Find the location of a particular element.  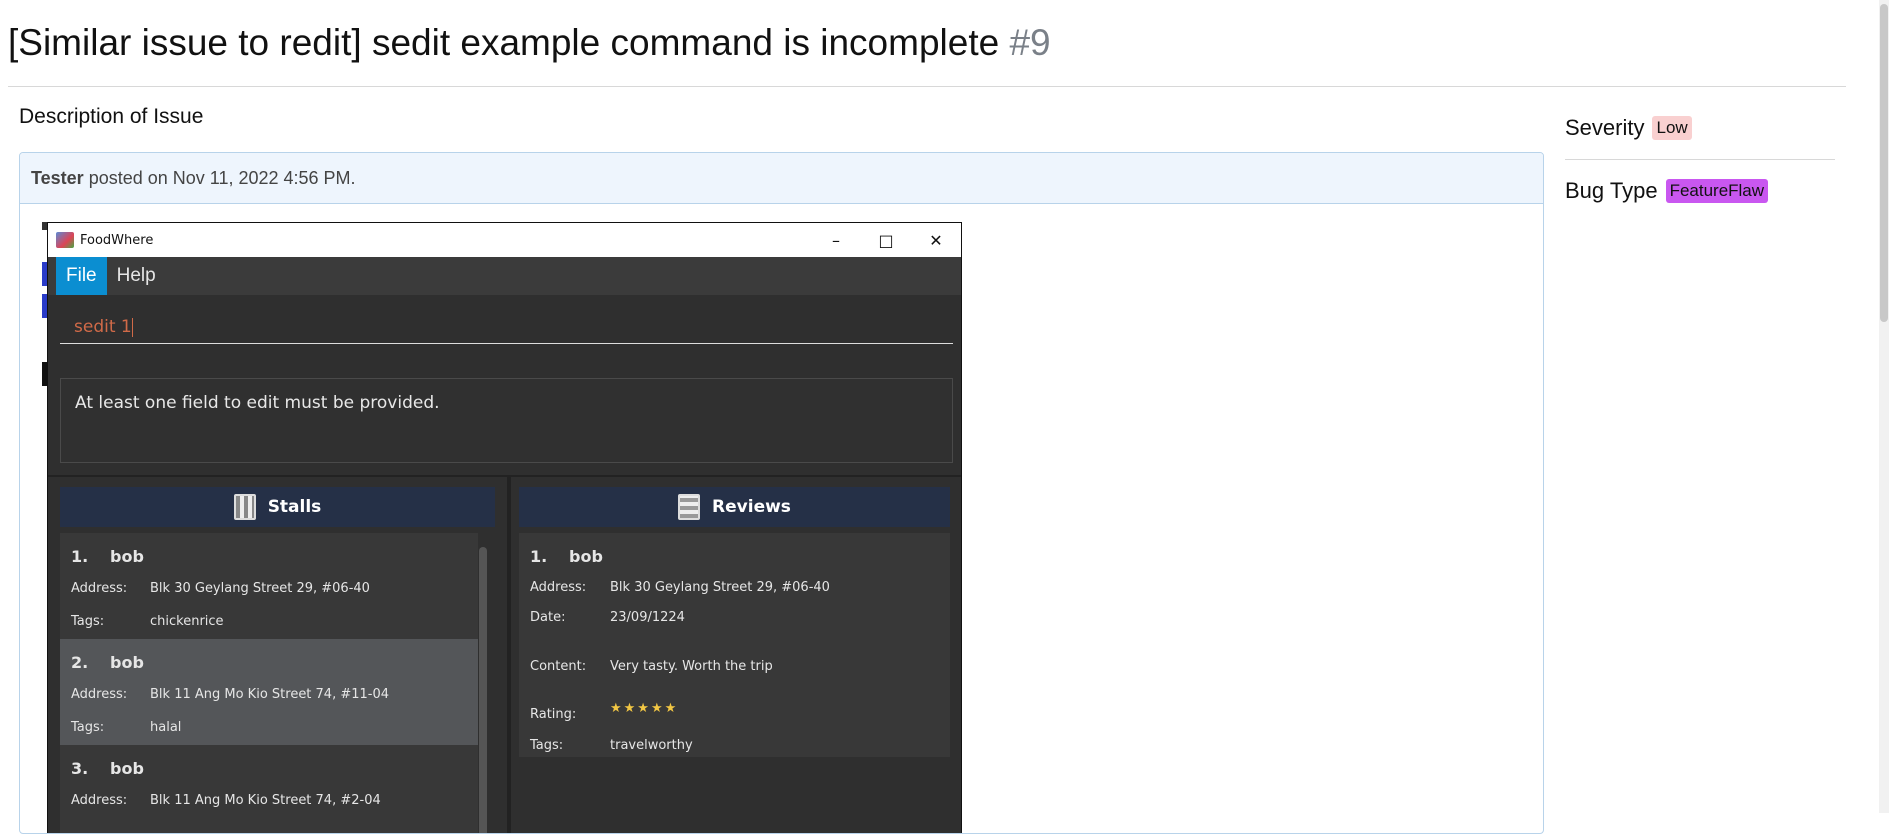

stall-index: 1. is located at coordinates (80, 556).